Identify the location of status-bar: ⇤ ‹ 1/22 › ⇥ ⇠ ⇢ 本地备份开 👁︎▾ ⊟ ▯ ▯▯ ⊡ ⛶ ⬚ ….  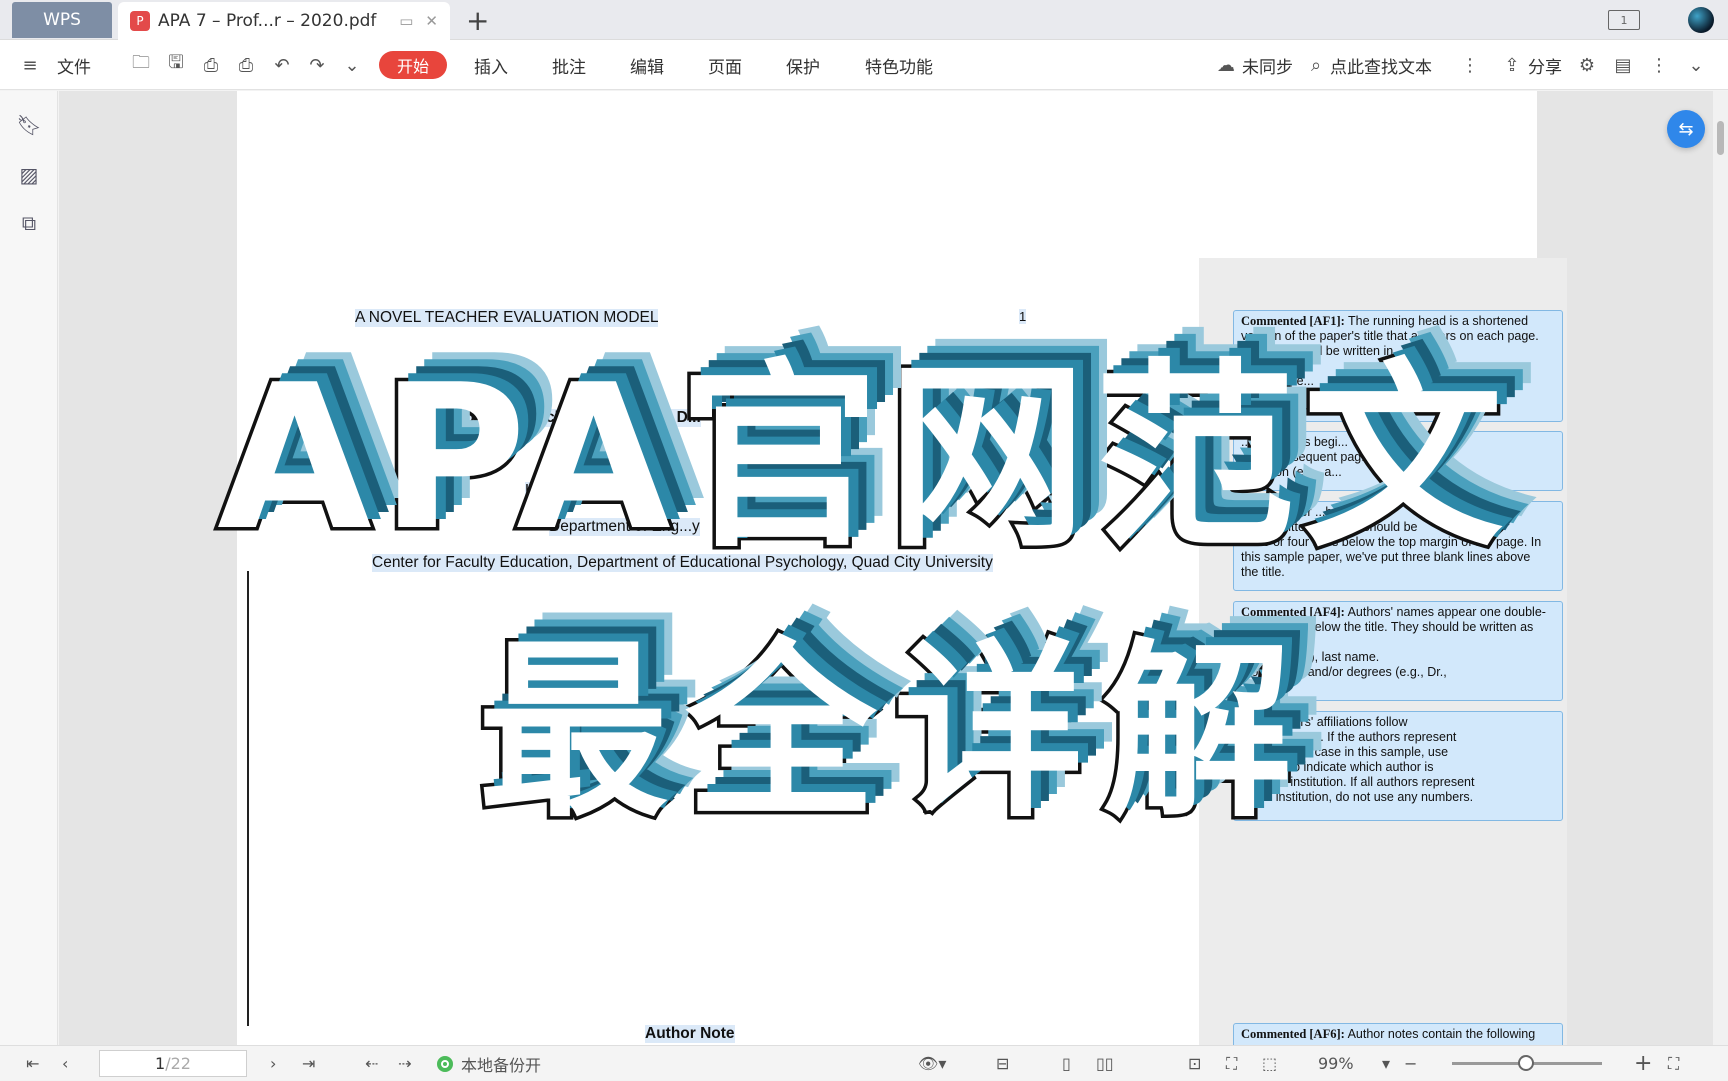
(864, 1062).